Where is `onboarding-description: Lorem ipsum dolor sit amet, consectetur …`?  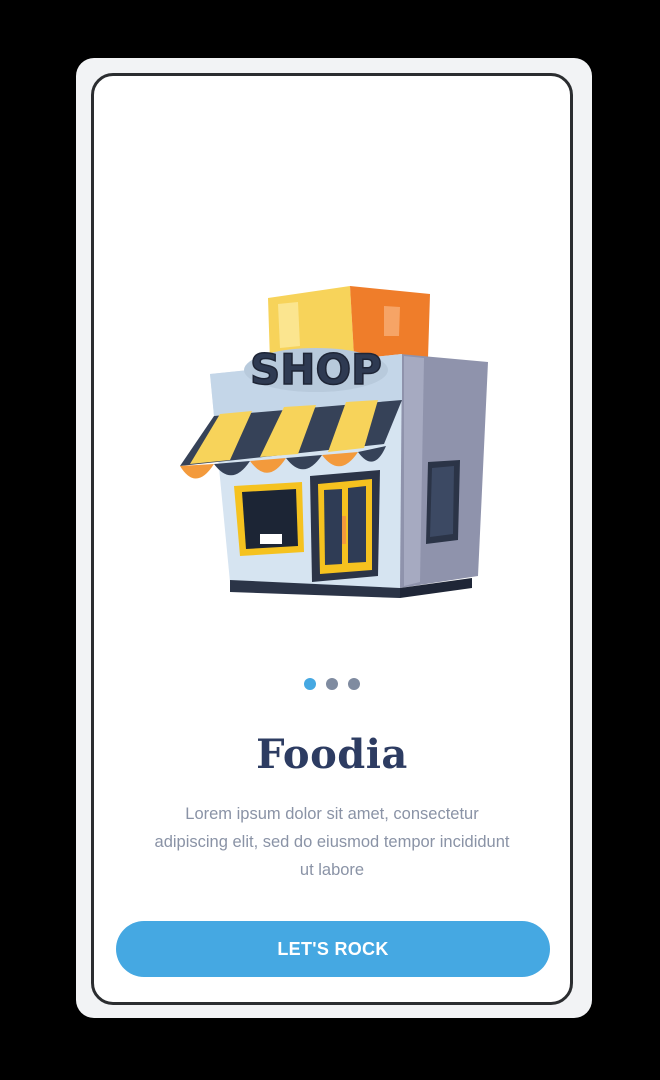 onboarding-description: Lorem ipsum dolor sit amet, consectetur … is located at coordinates (332, 842).